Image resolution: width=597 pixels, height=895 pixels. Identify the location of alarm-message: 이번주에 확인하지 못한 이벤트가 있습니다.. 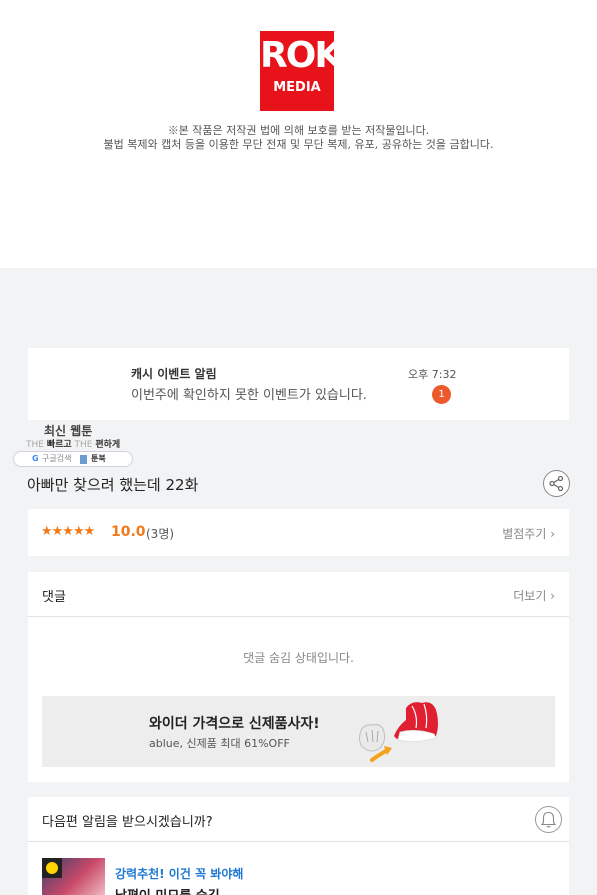
(249, 395).